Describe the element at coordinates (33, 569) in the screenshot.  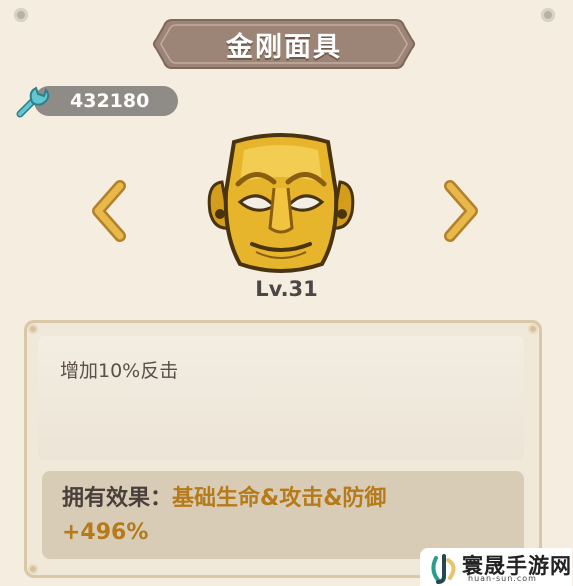
I see `panel-rivet-bottom-left` at that location.